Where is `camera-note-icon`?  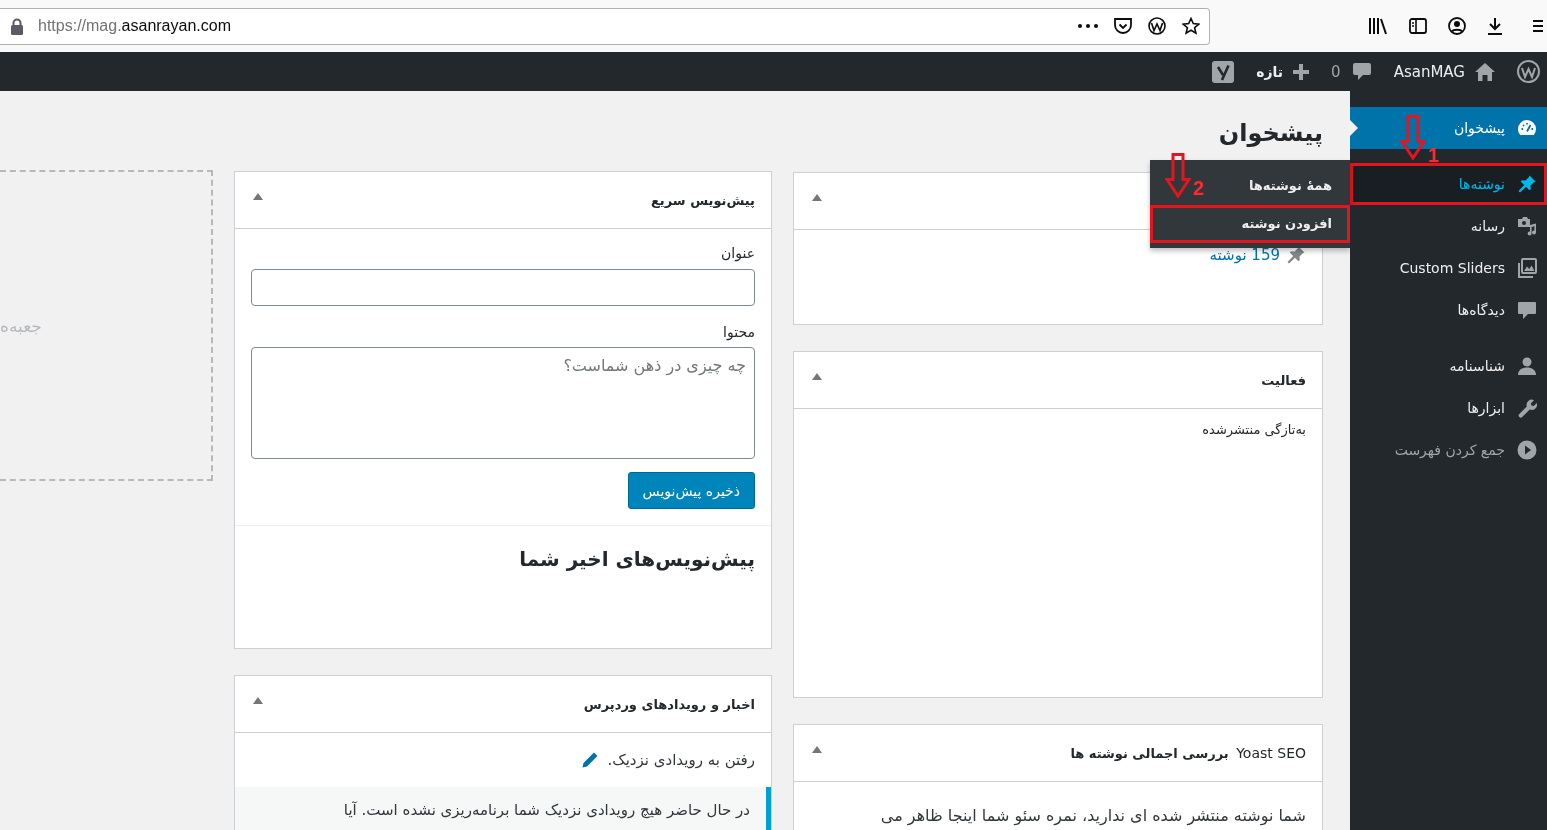 camera-note-icon is located at coordinates (1527, 226).